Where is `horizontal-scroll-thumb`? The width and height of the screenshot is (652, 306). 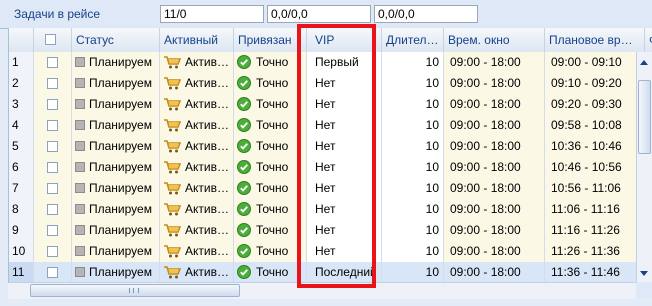 horizontal-scroll-thumb is located at coordinates (135, 290).